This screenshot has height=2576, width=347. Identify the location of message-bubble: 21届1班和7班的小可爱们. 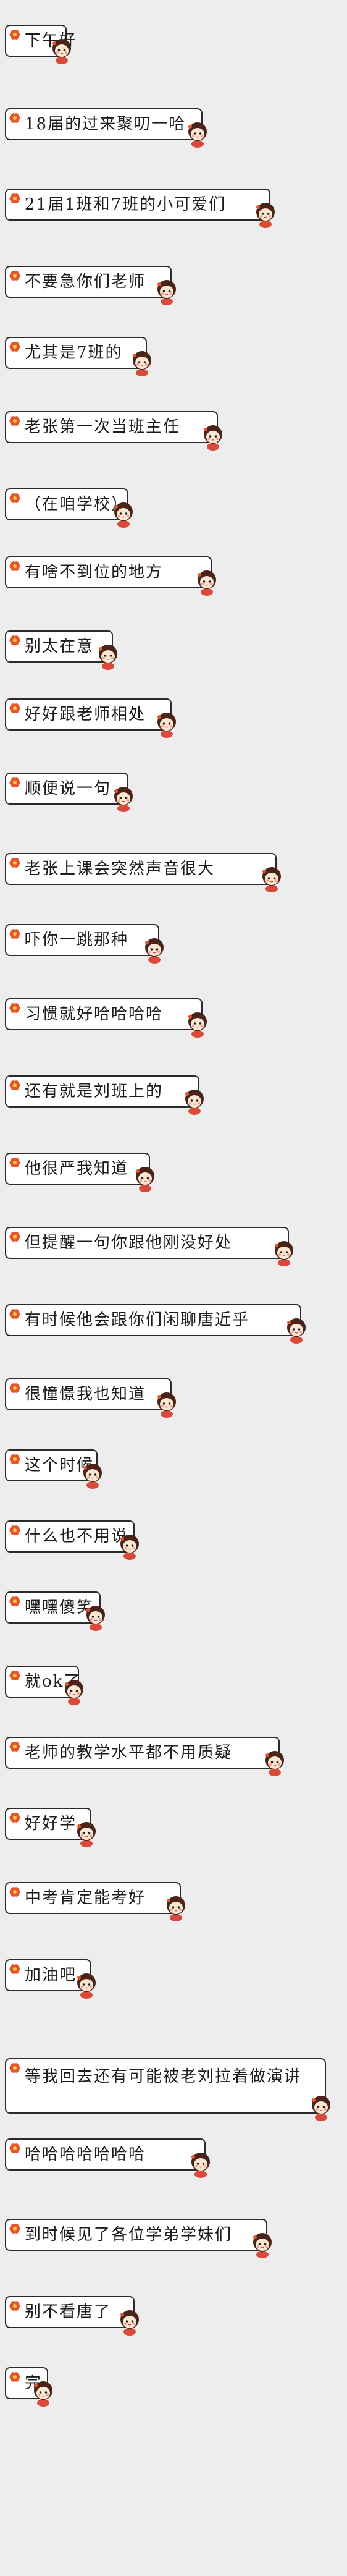
(140, 208).